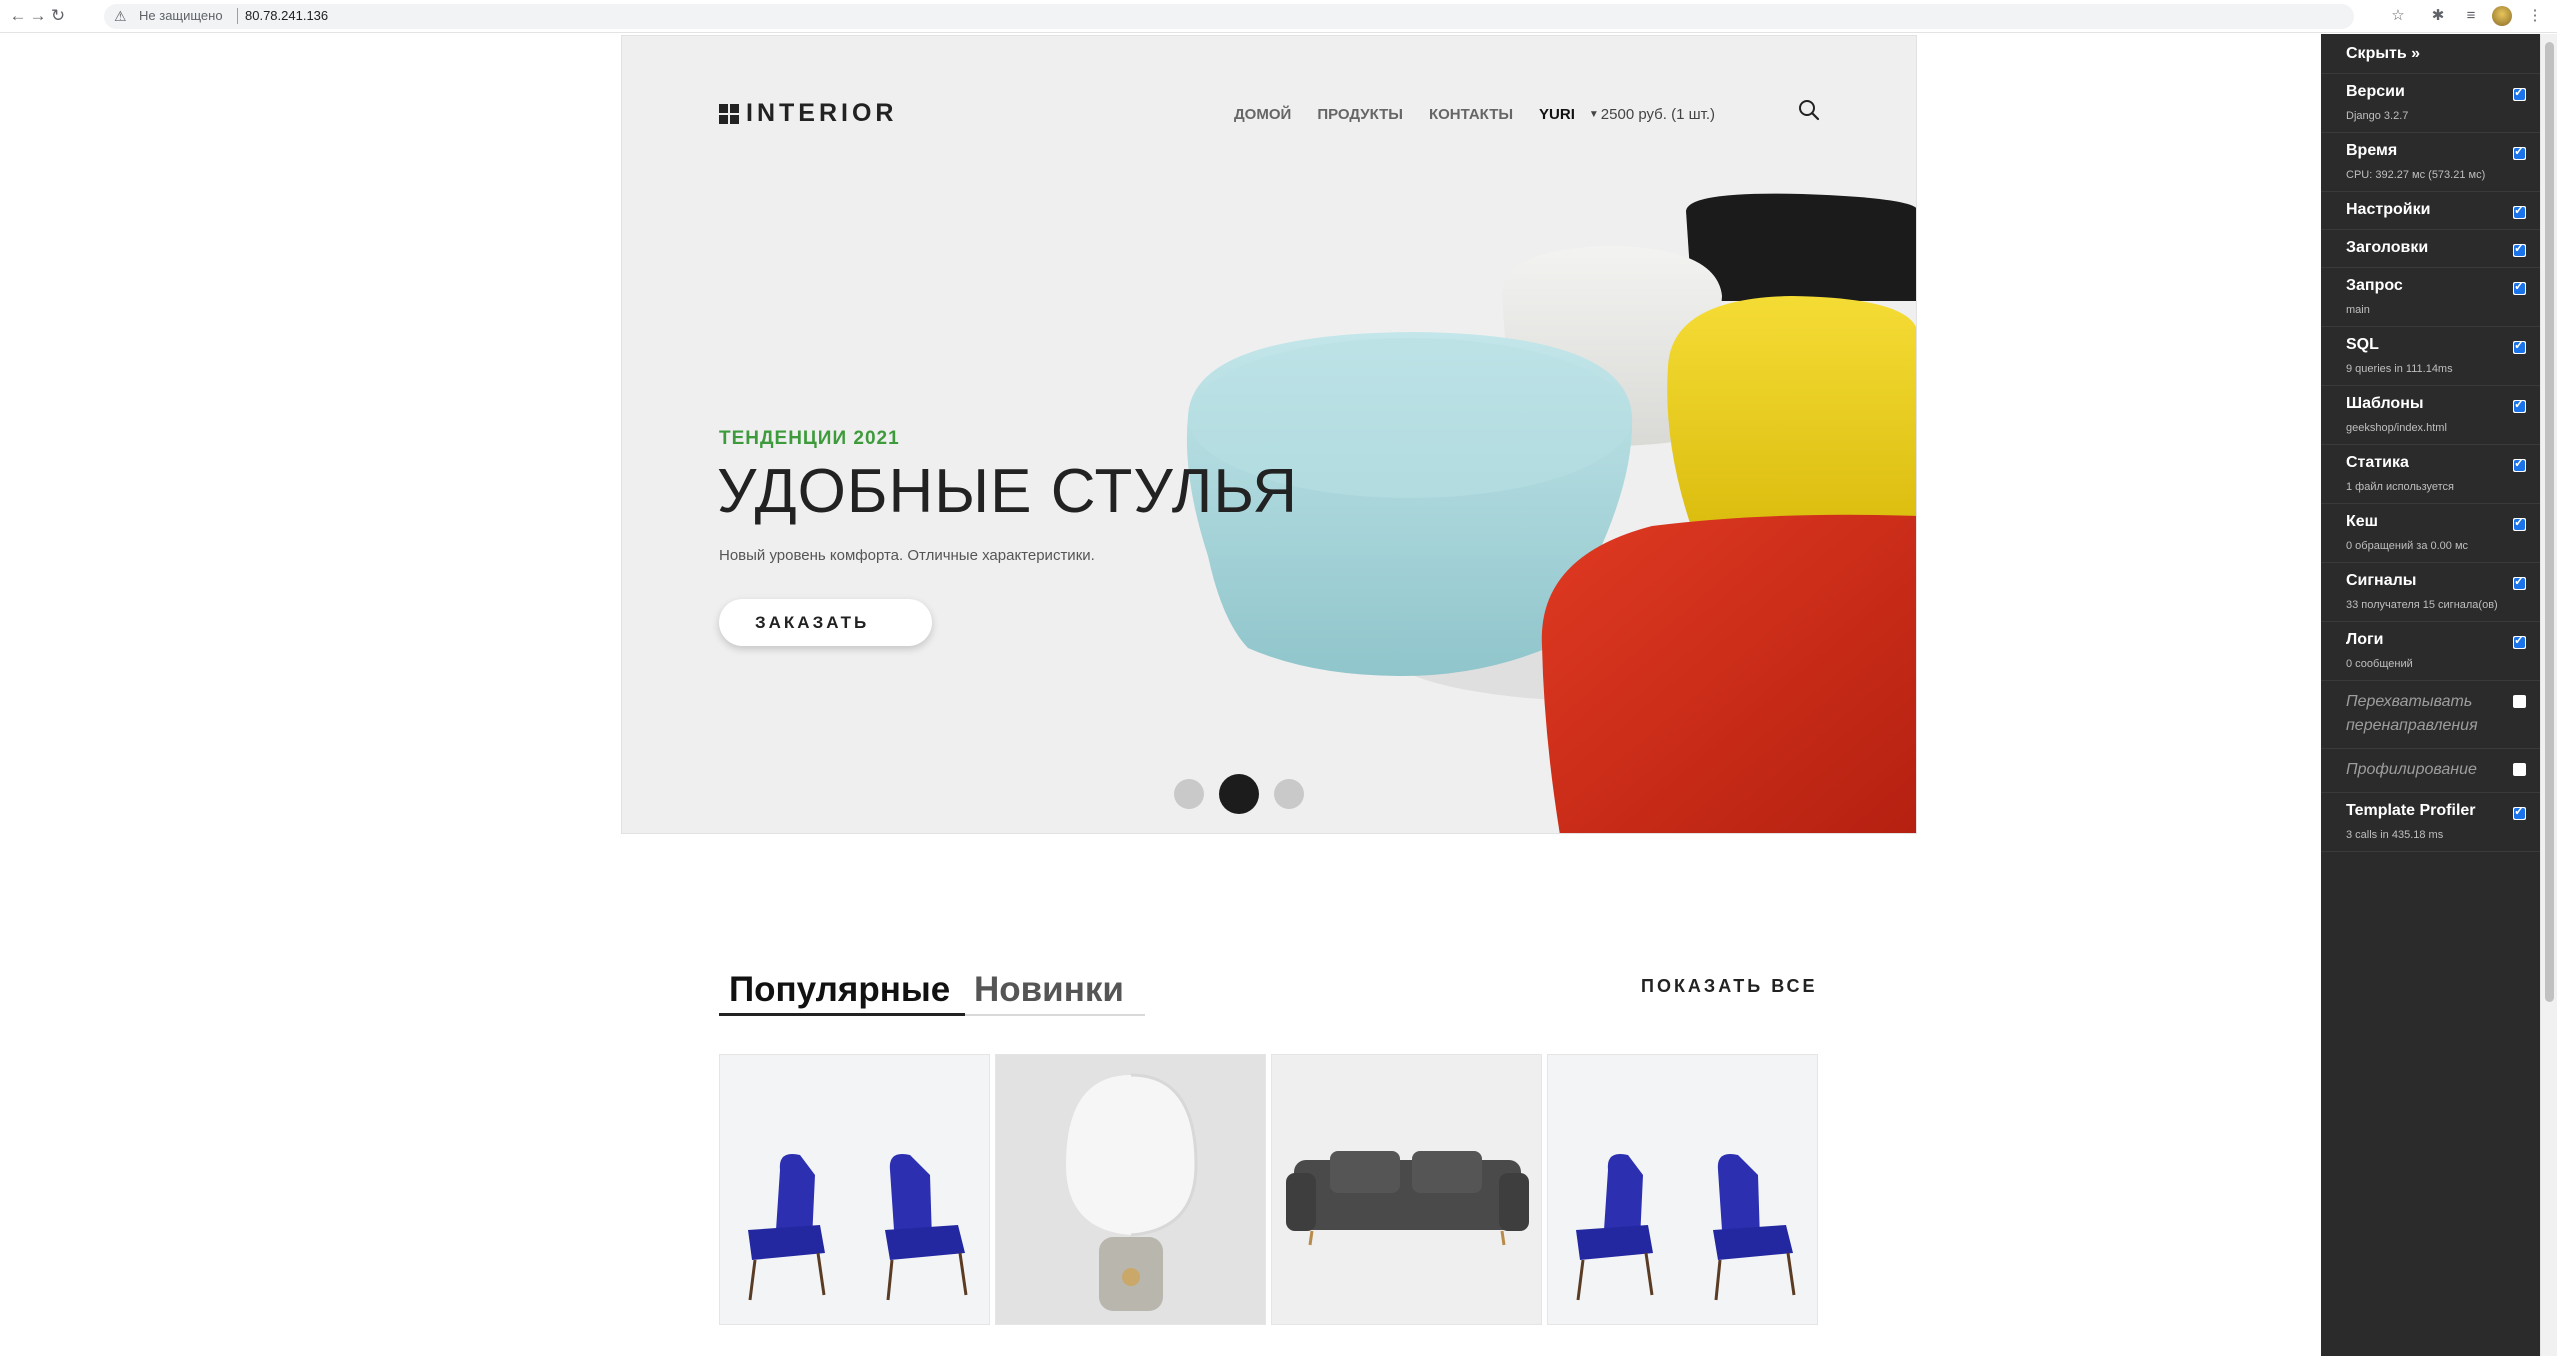  What do you see at coordinates (1049, 990) in the screenshot?
I see `tab-novelty: Новинки` at bounding box center [1049, 990].